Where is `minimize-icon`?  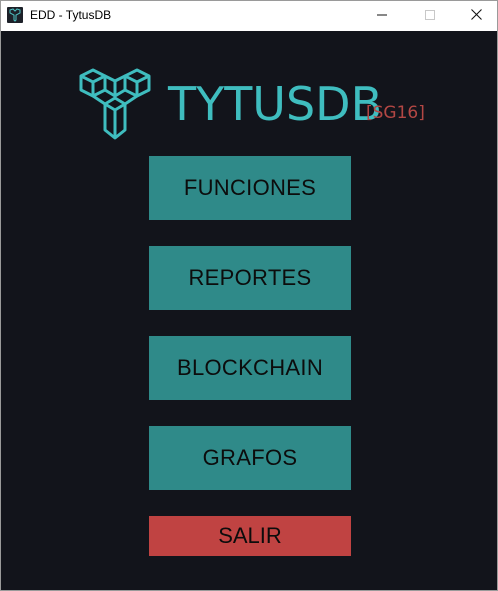
minimize-icon is located at coordinates (382, 16).